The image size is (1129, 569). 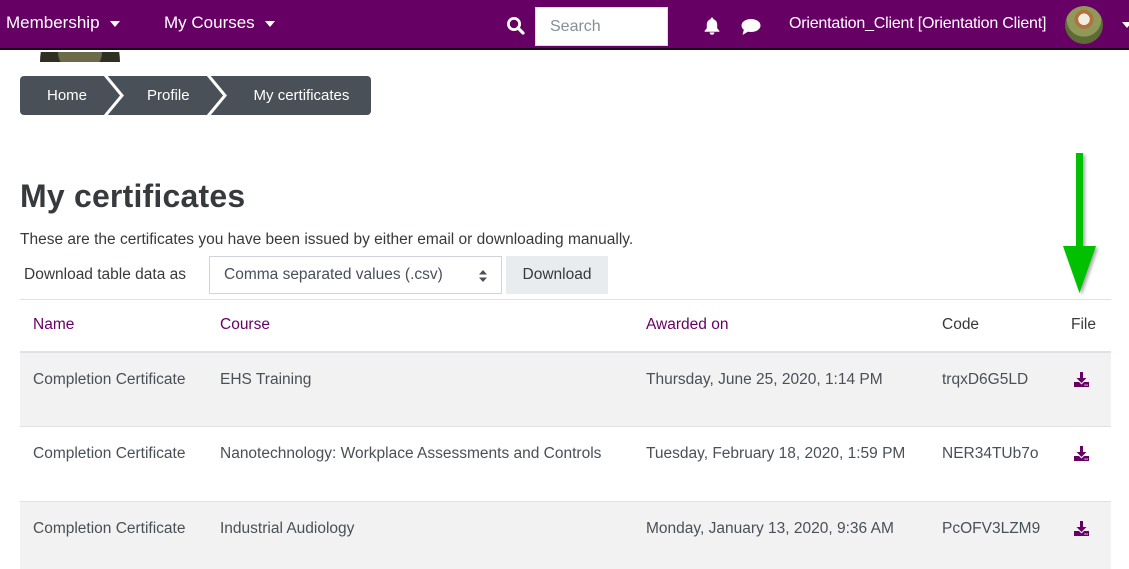 I want to click on cell-code: PcOFV3LZM9, so click(x=993, y=535).